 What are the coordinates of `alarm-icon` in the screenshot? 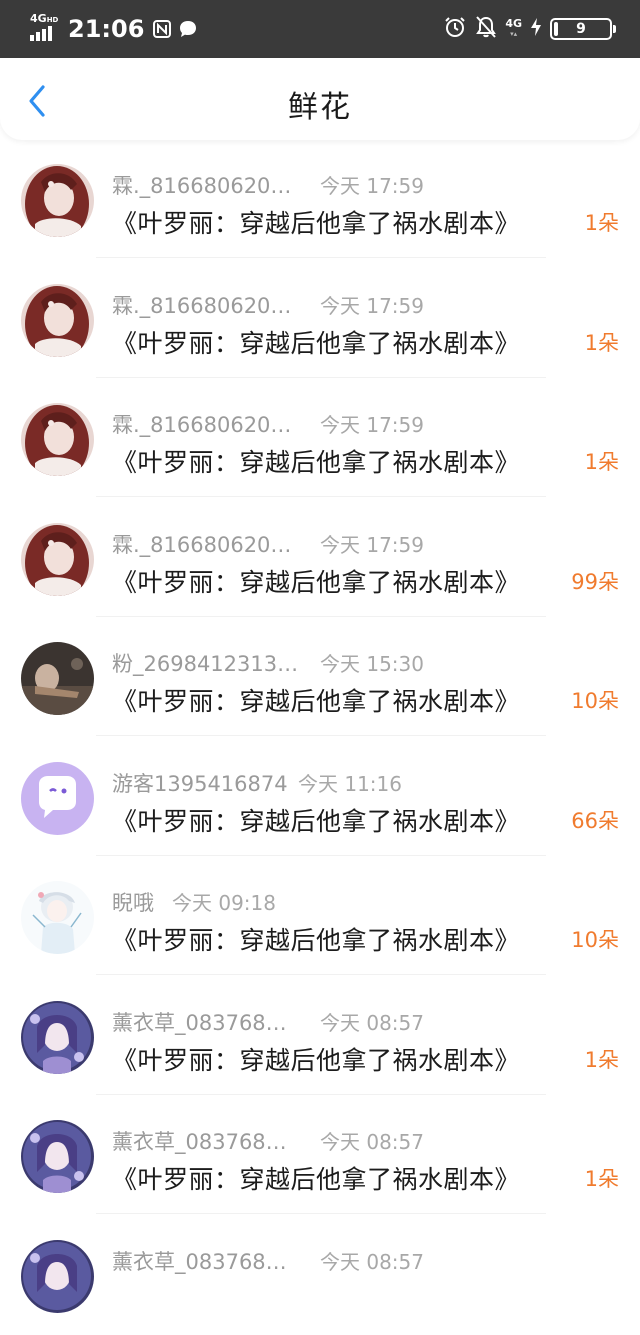 It's located at (455, 29).